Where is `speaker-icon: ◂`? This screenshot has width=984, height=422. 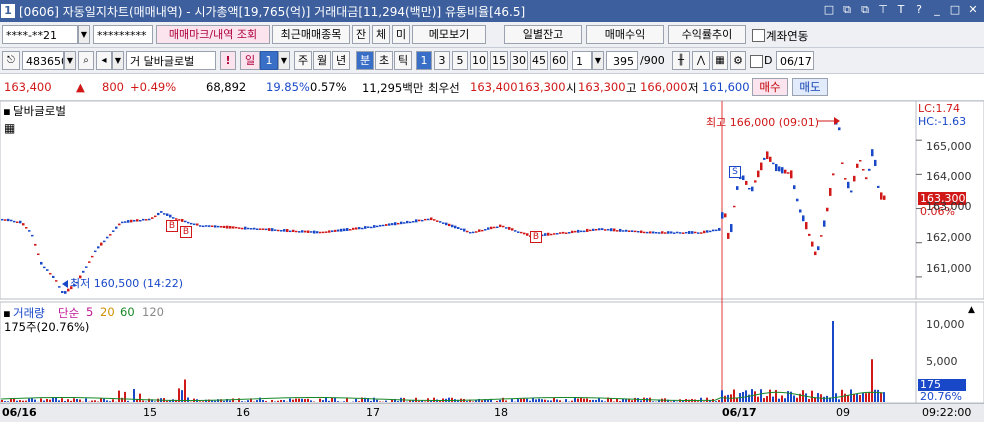
speaker-icon: ◂ is located at coordinates (104, 60).